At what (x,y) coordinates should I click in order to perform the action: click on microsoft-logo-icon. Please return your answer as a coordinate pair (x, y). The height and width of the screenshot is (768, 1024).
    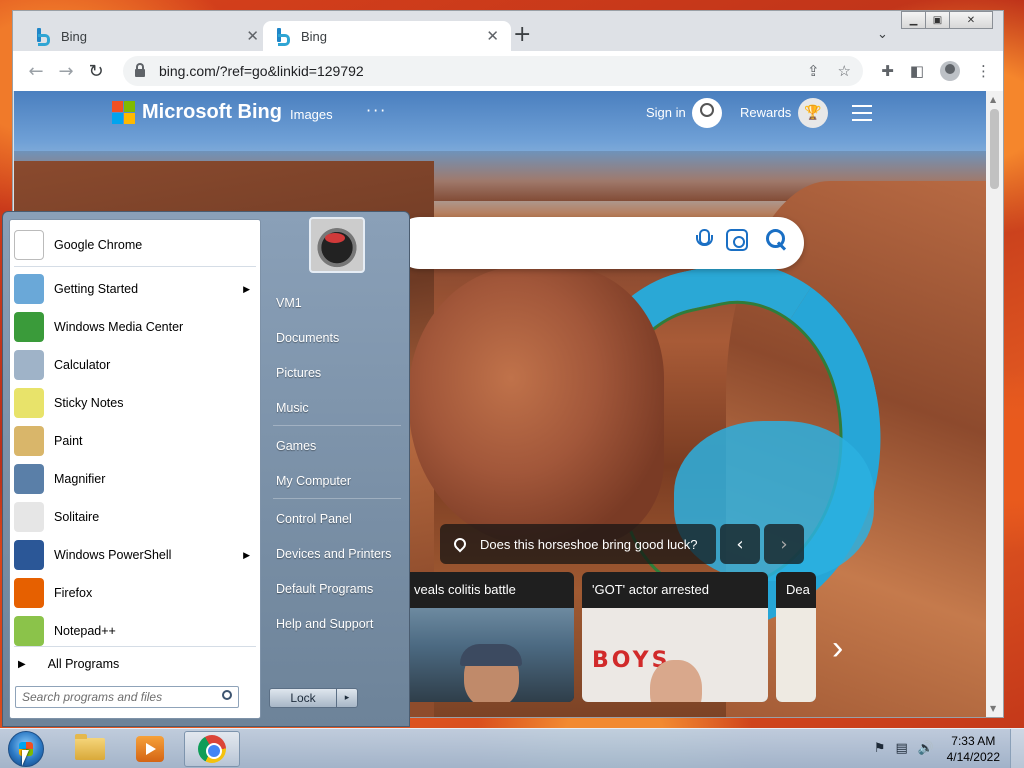
    Looking at the image, I should click on (123, 112).